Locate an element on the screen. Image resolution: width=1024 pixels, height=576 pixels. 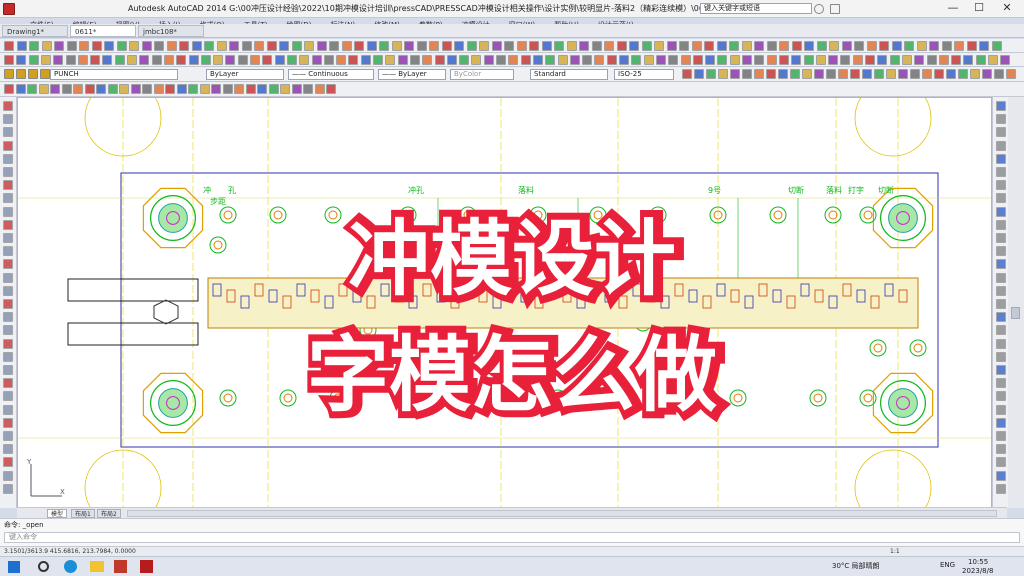
command-line: 命令: _open 键入命令 is located at coordinates (512, 532).